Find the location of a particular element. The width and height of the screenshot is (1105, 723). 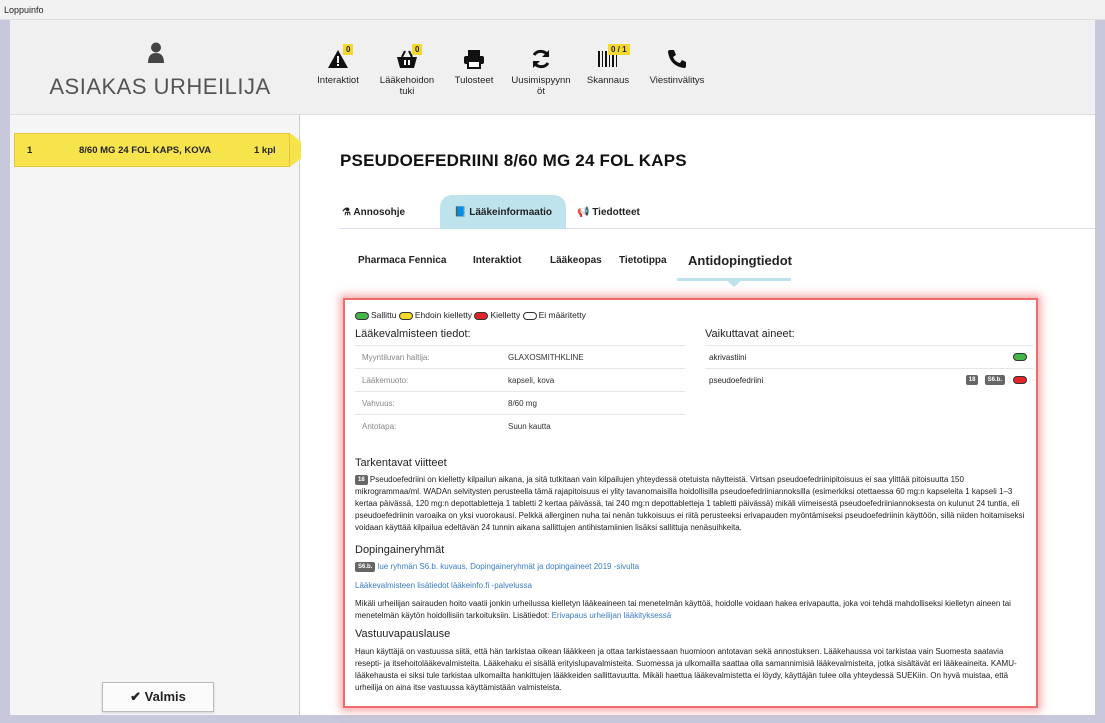

ingredient-name: pseudoefedriini is located at coordinates (736, 380).